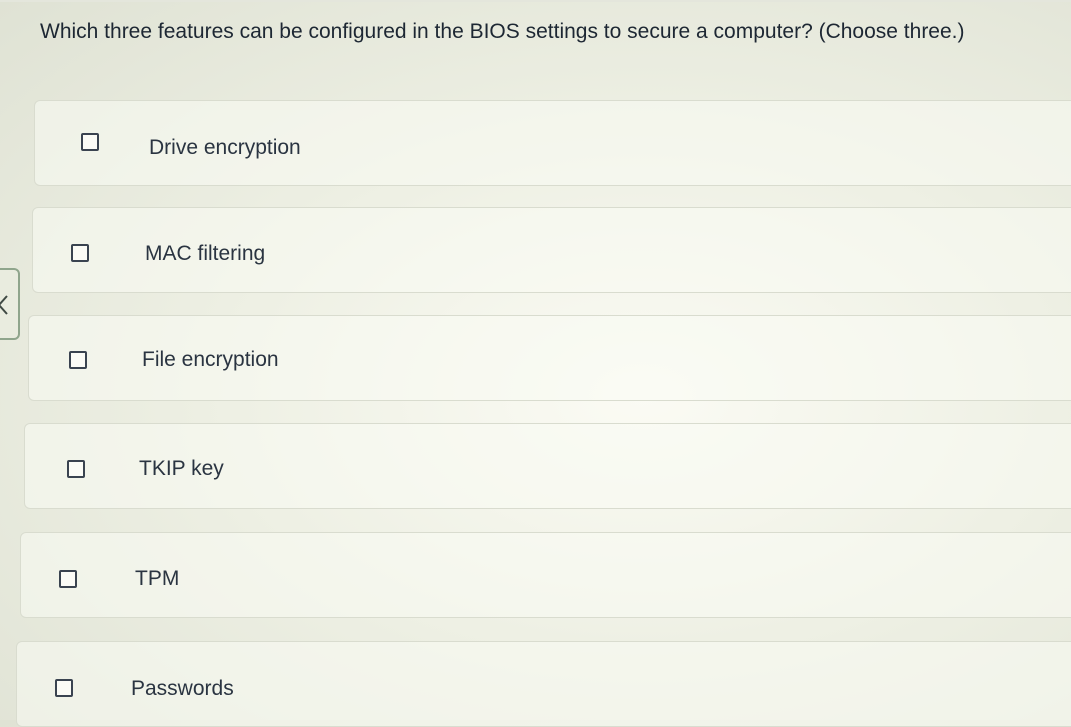 The height and width of the screenshot is (727, 1071). I want to click on option-label: File encryption, so click(210, 359).